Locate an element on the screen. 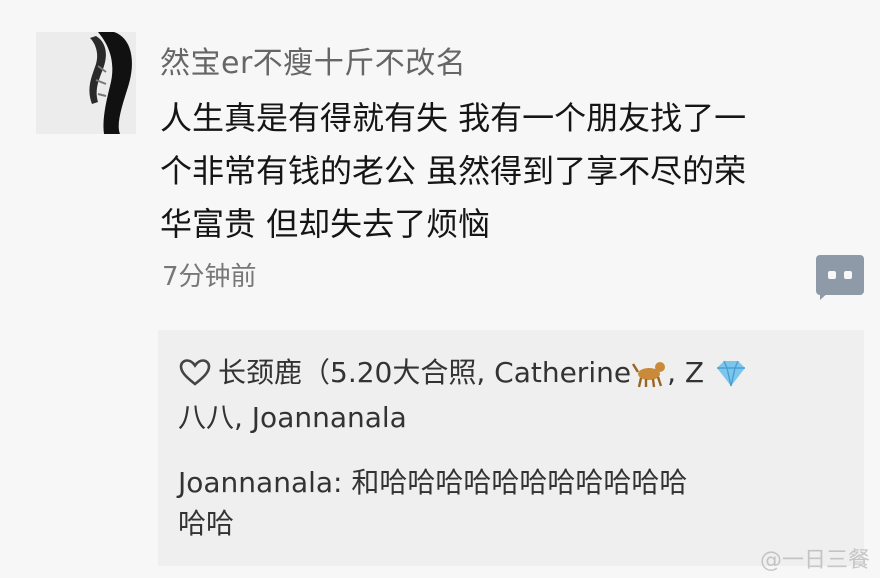 This screenshot has width=880, height=578. post-content-line: 个非常有钱的老公 虽然得到了享不尽的荣 is located at coordinates (453, 171).